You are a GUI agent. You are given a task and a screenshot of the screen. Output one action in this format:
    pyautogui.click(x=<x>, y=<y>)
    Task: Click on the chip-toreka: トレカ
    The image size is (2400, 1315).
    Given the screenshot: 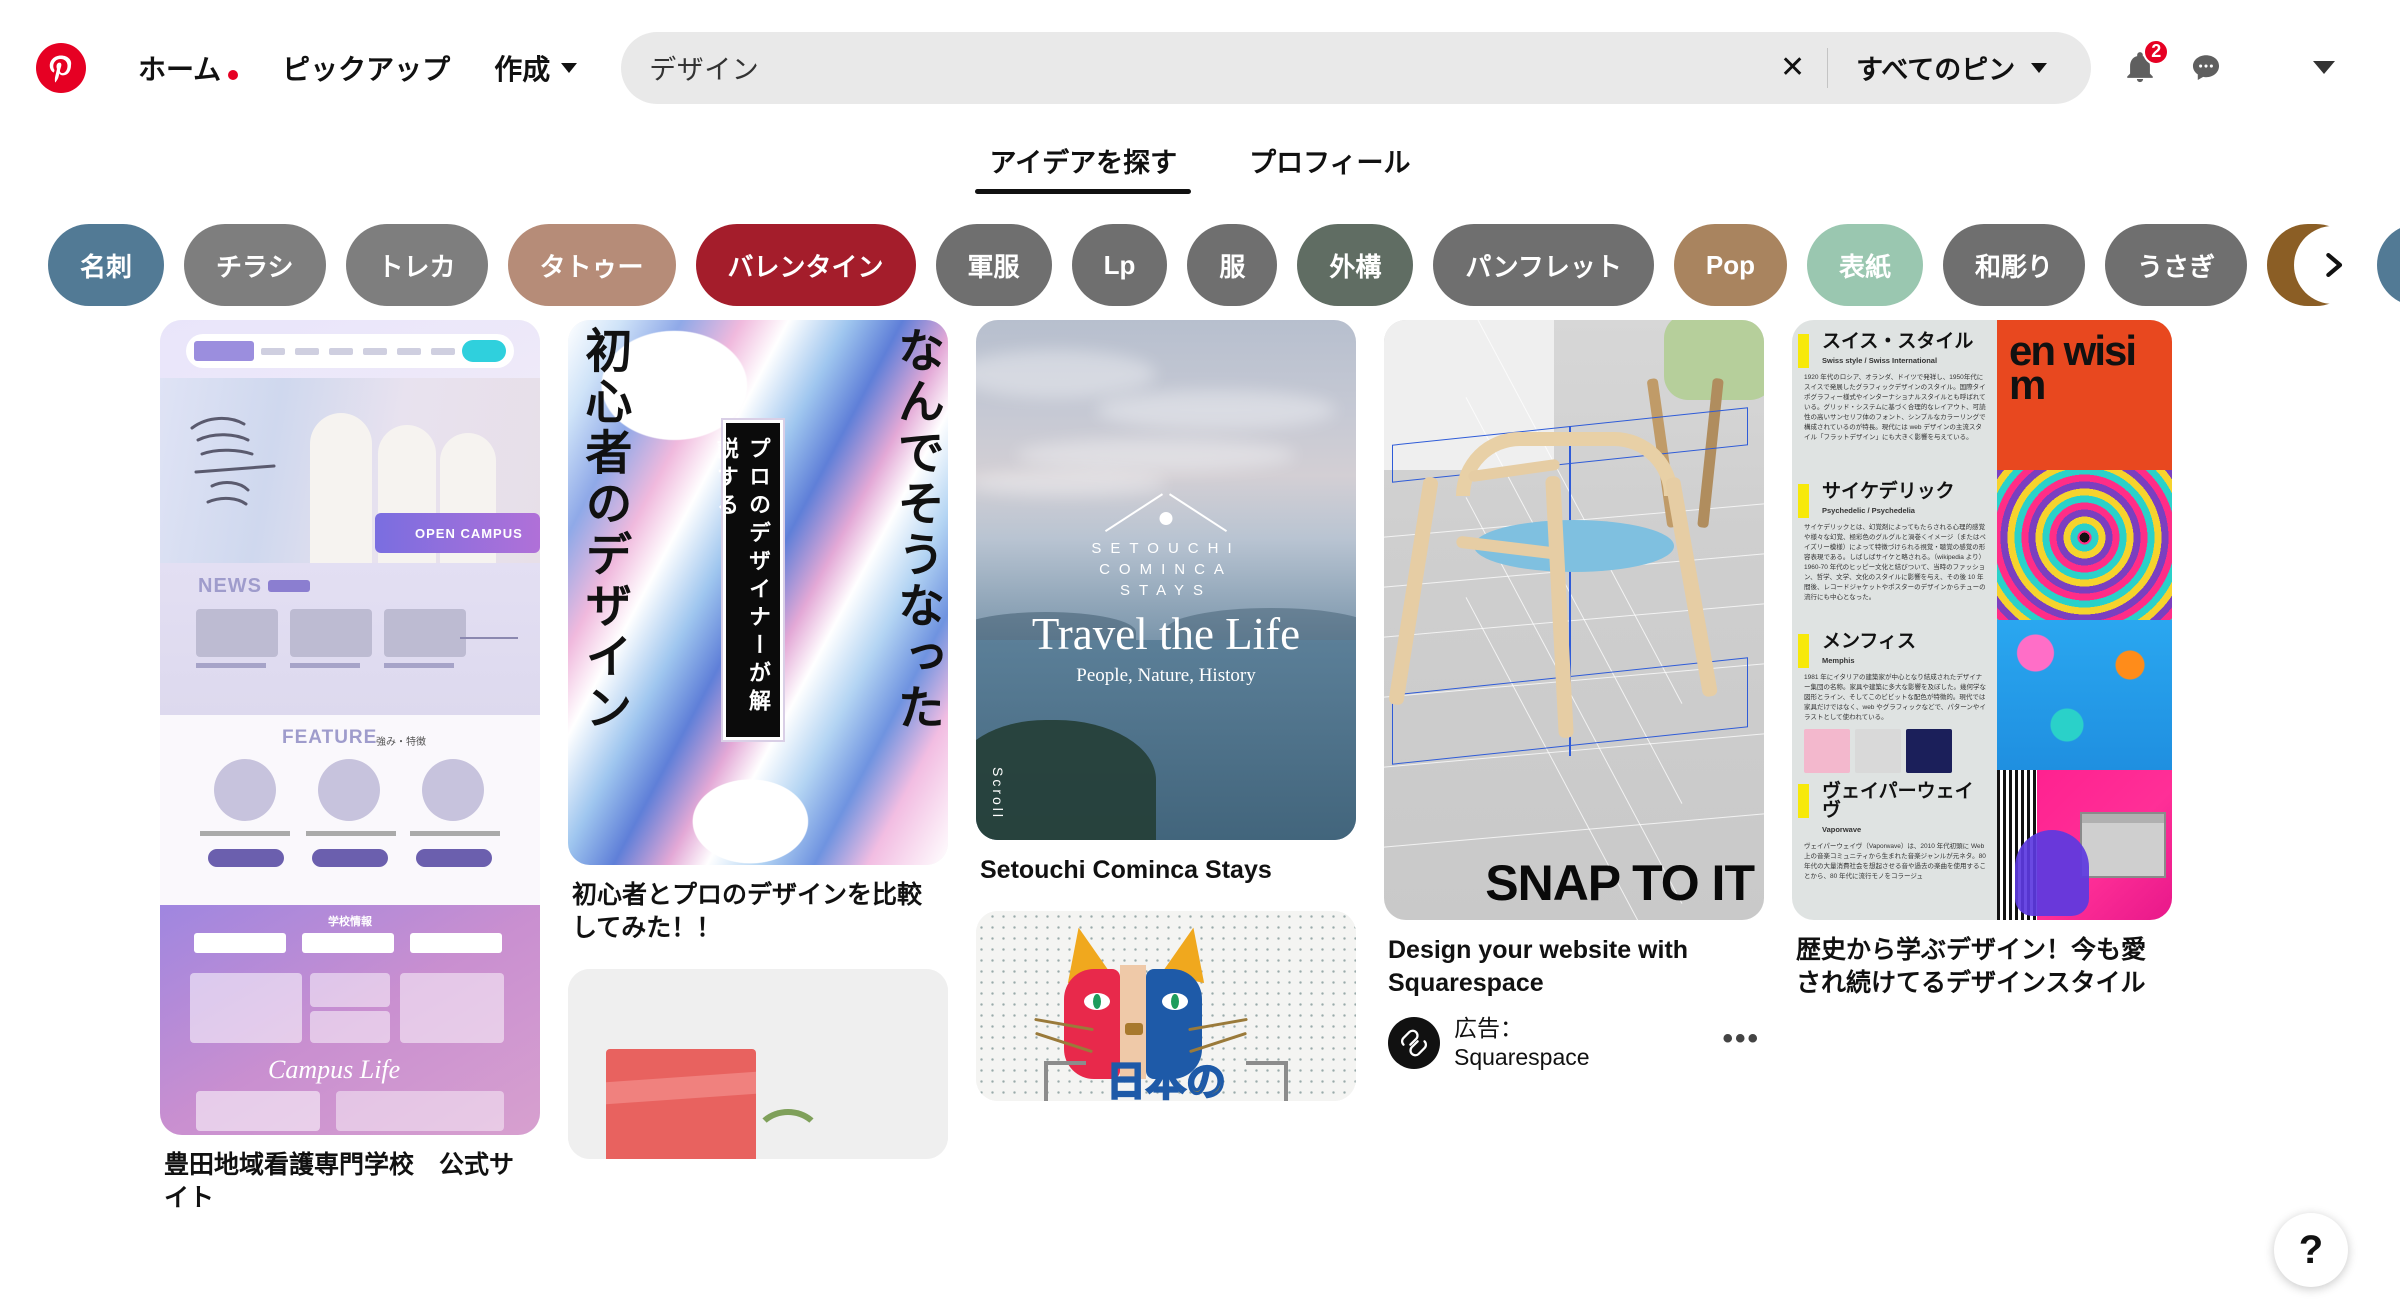 What is the action you would take?
    pyautogui.click(x=416, y=265)
    